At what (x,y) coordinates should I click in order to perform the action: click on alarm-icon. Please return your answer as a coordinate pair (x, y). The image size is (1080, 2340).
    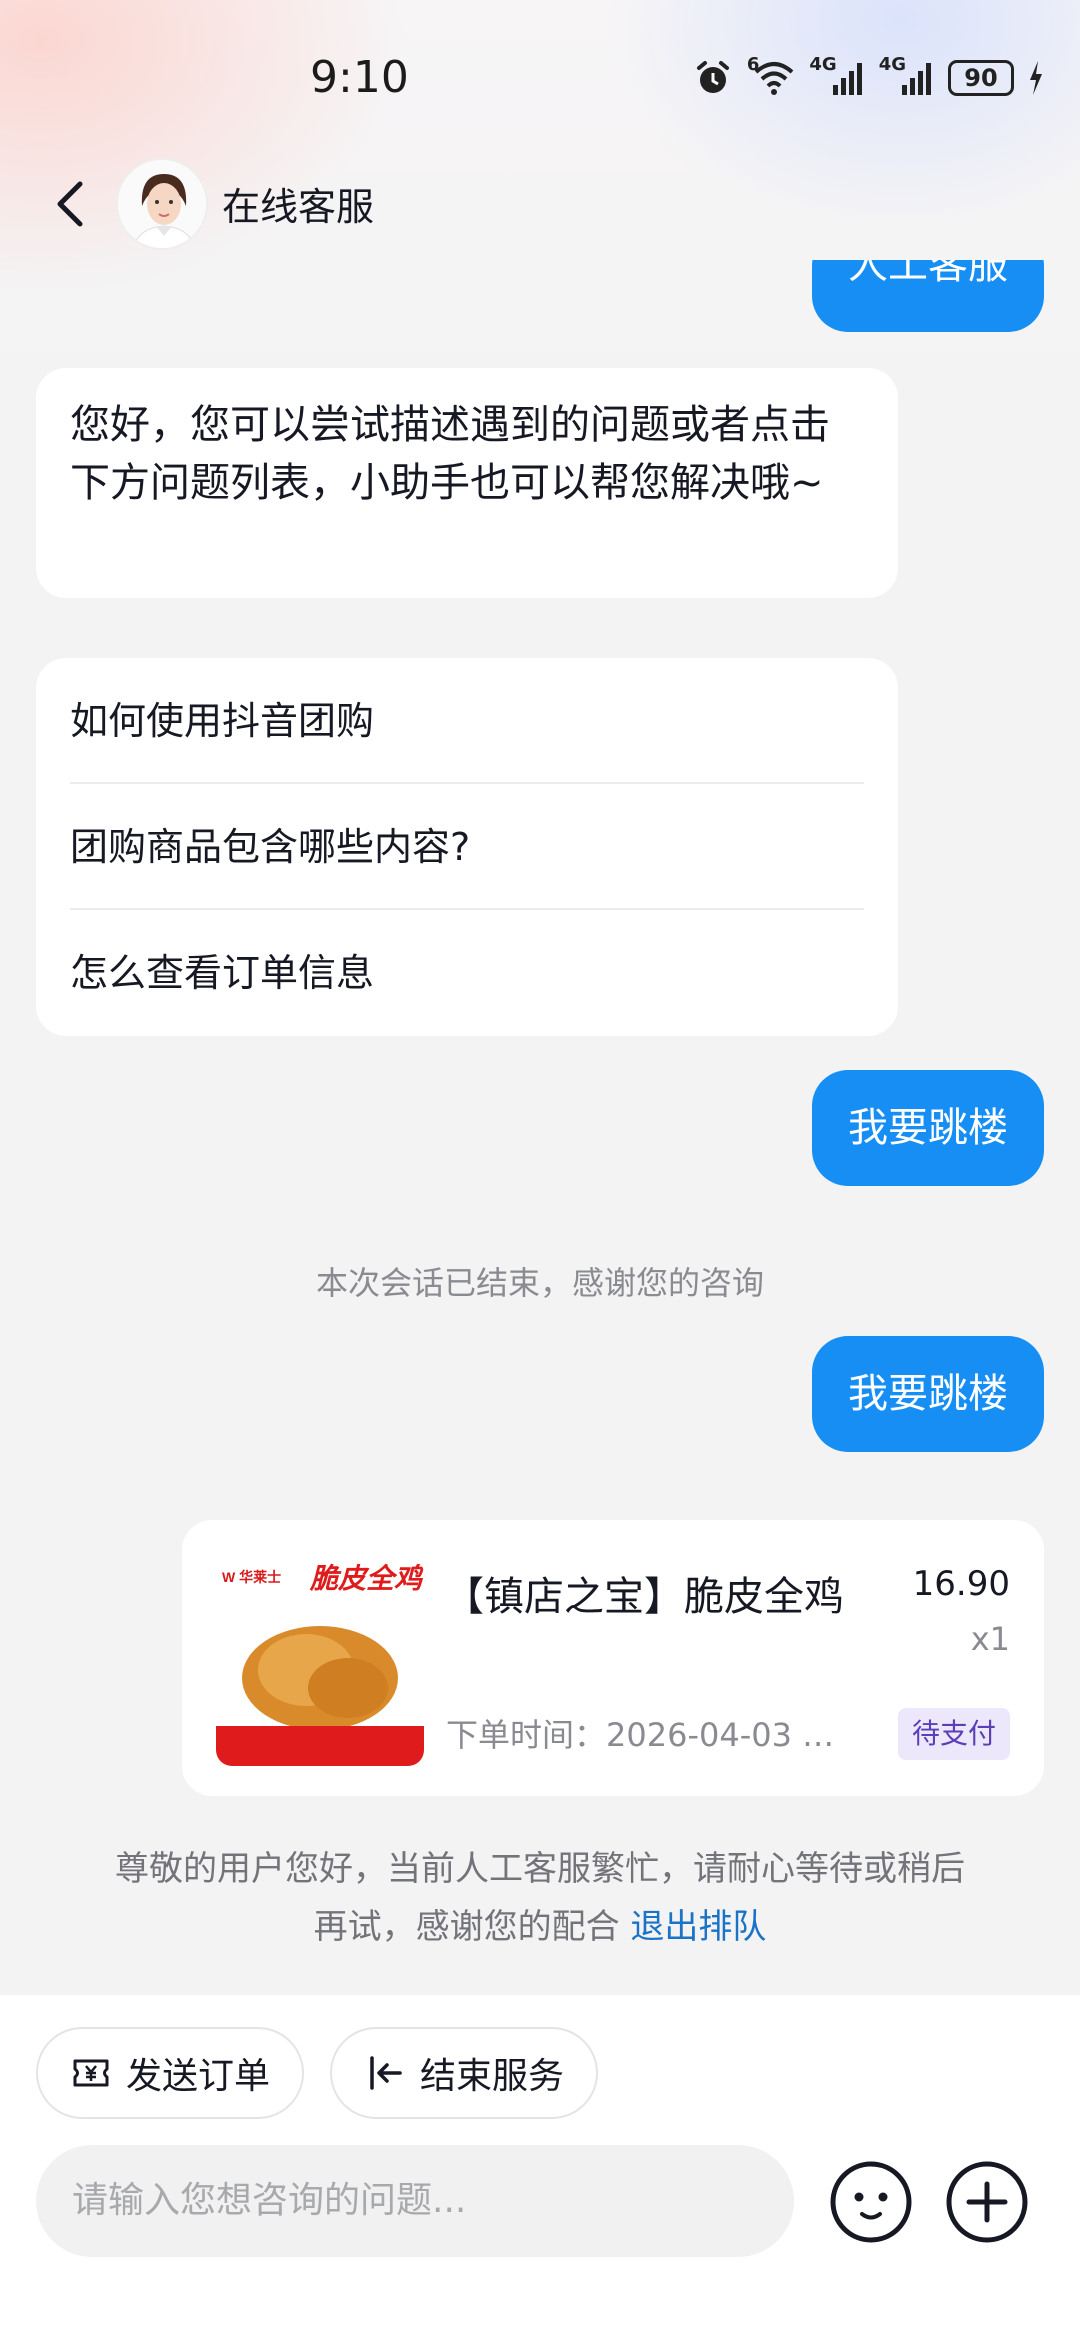
    Looking at the image, I should click on (713, 78).